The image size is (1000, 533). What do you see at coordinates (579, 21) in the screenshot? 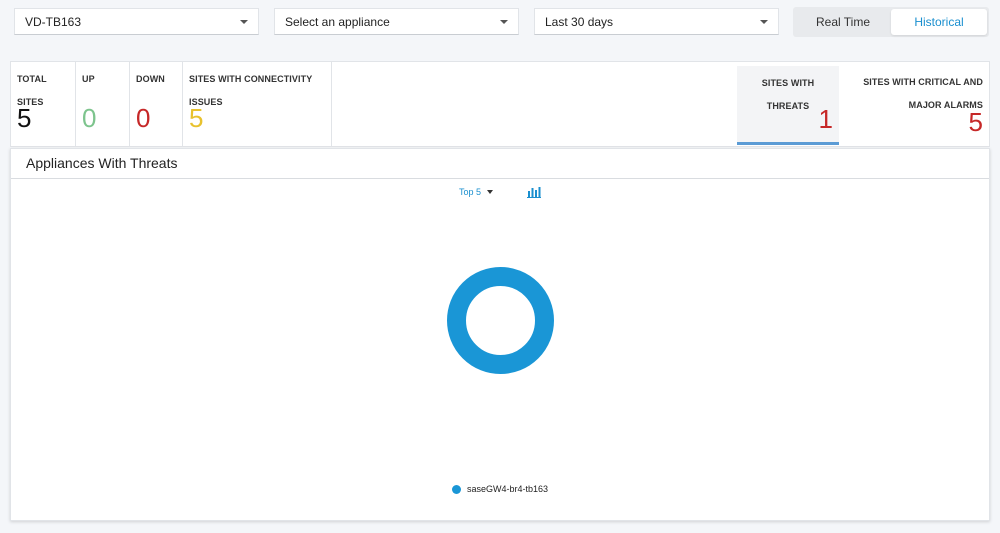
I see `time-range-value: Last 30 days` at bounding box center [579, 21].